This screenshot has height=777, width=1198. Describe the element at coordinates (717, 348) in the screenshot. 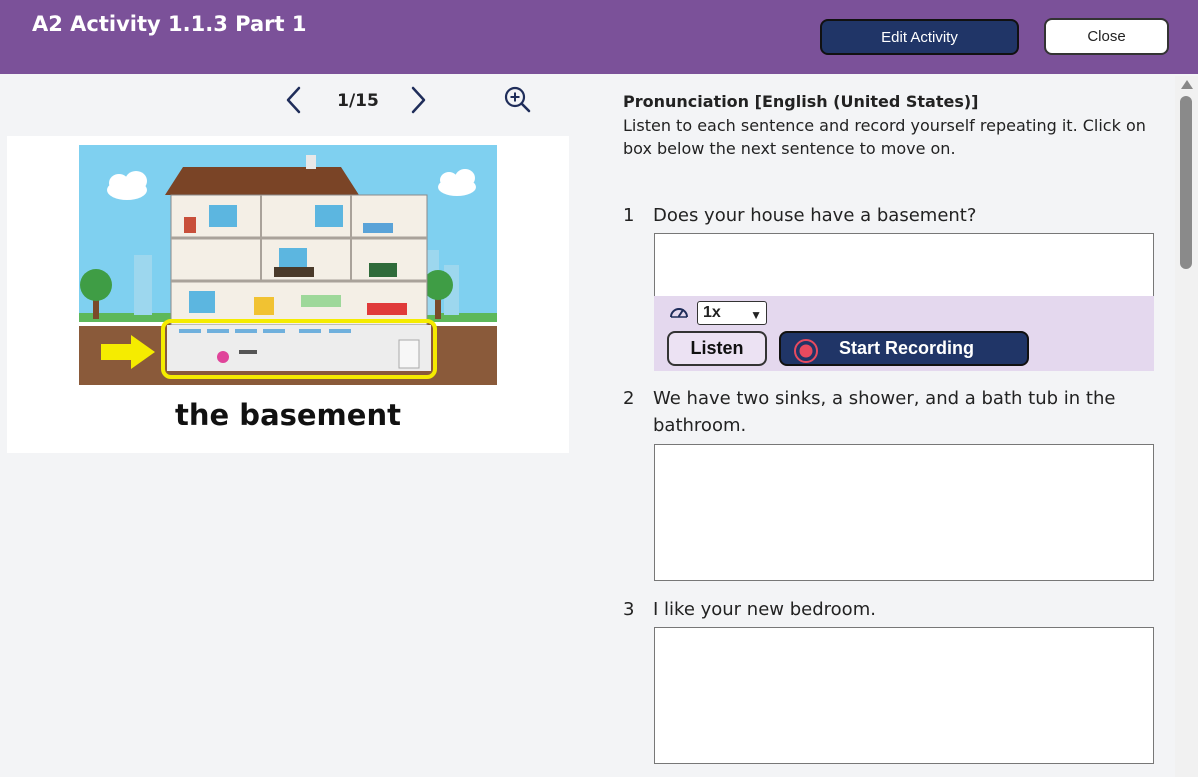

I see `listen-button: Listen` at that location.